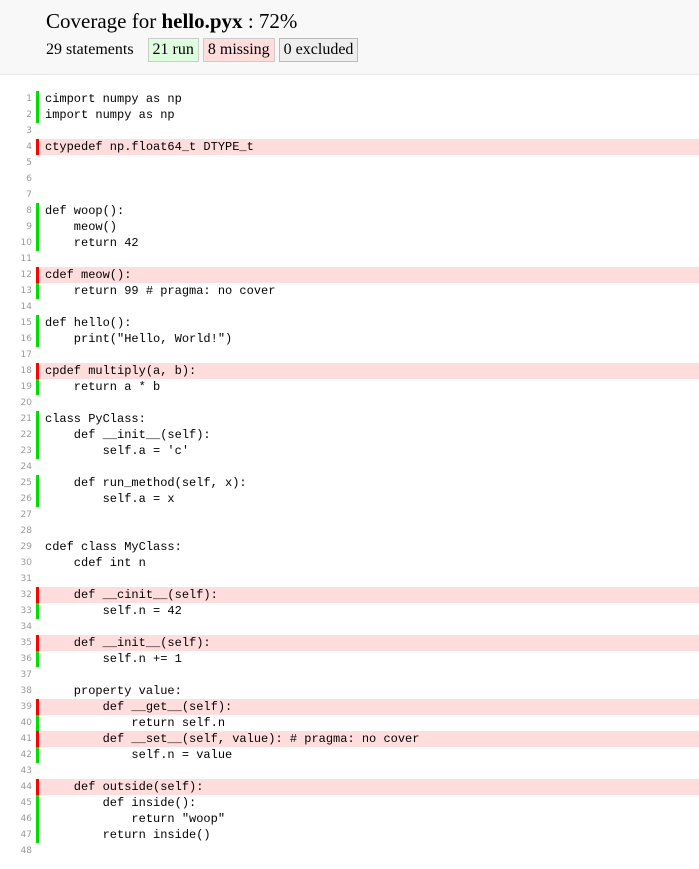  I want to click on line-code: print("Hello, World!"), so click(367, 339).